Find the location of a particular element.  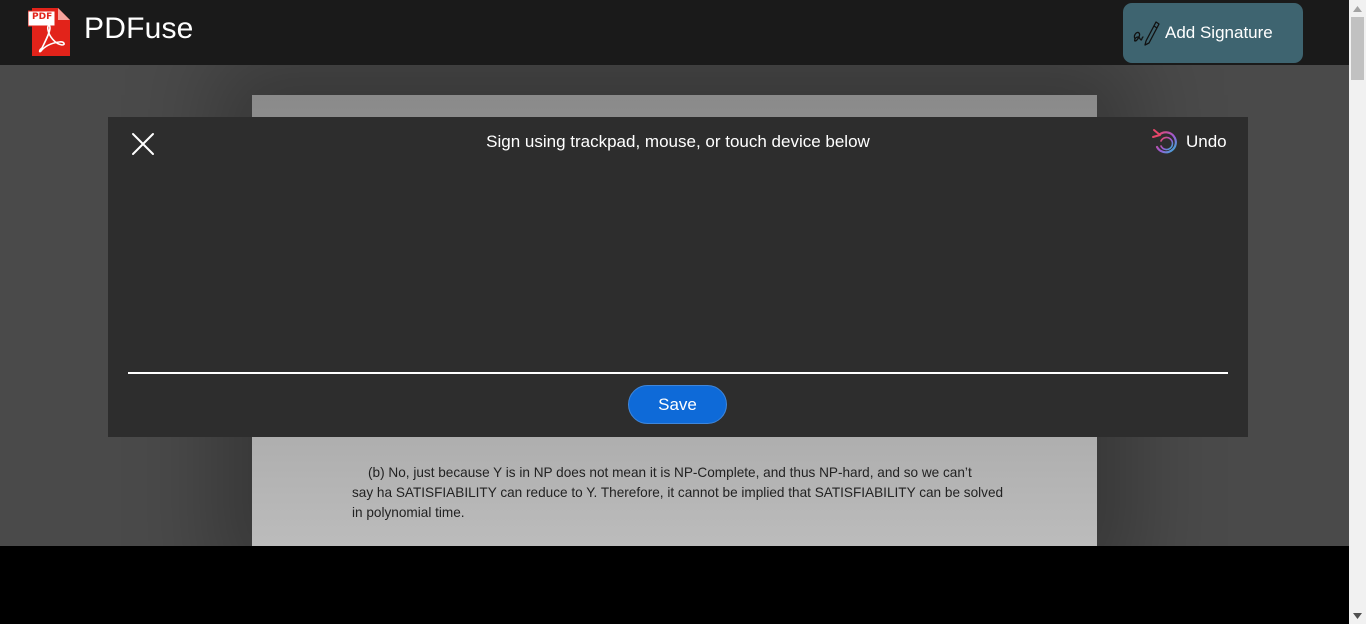

undo-button: Undo is located at coordinates (1188, 142).